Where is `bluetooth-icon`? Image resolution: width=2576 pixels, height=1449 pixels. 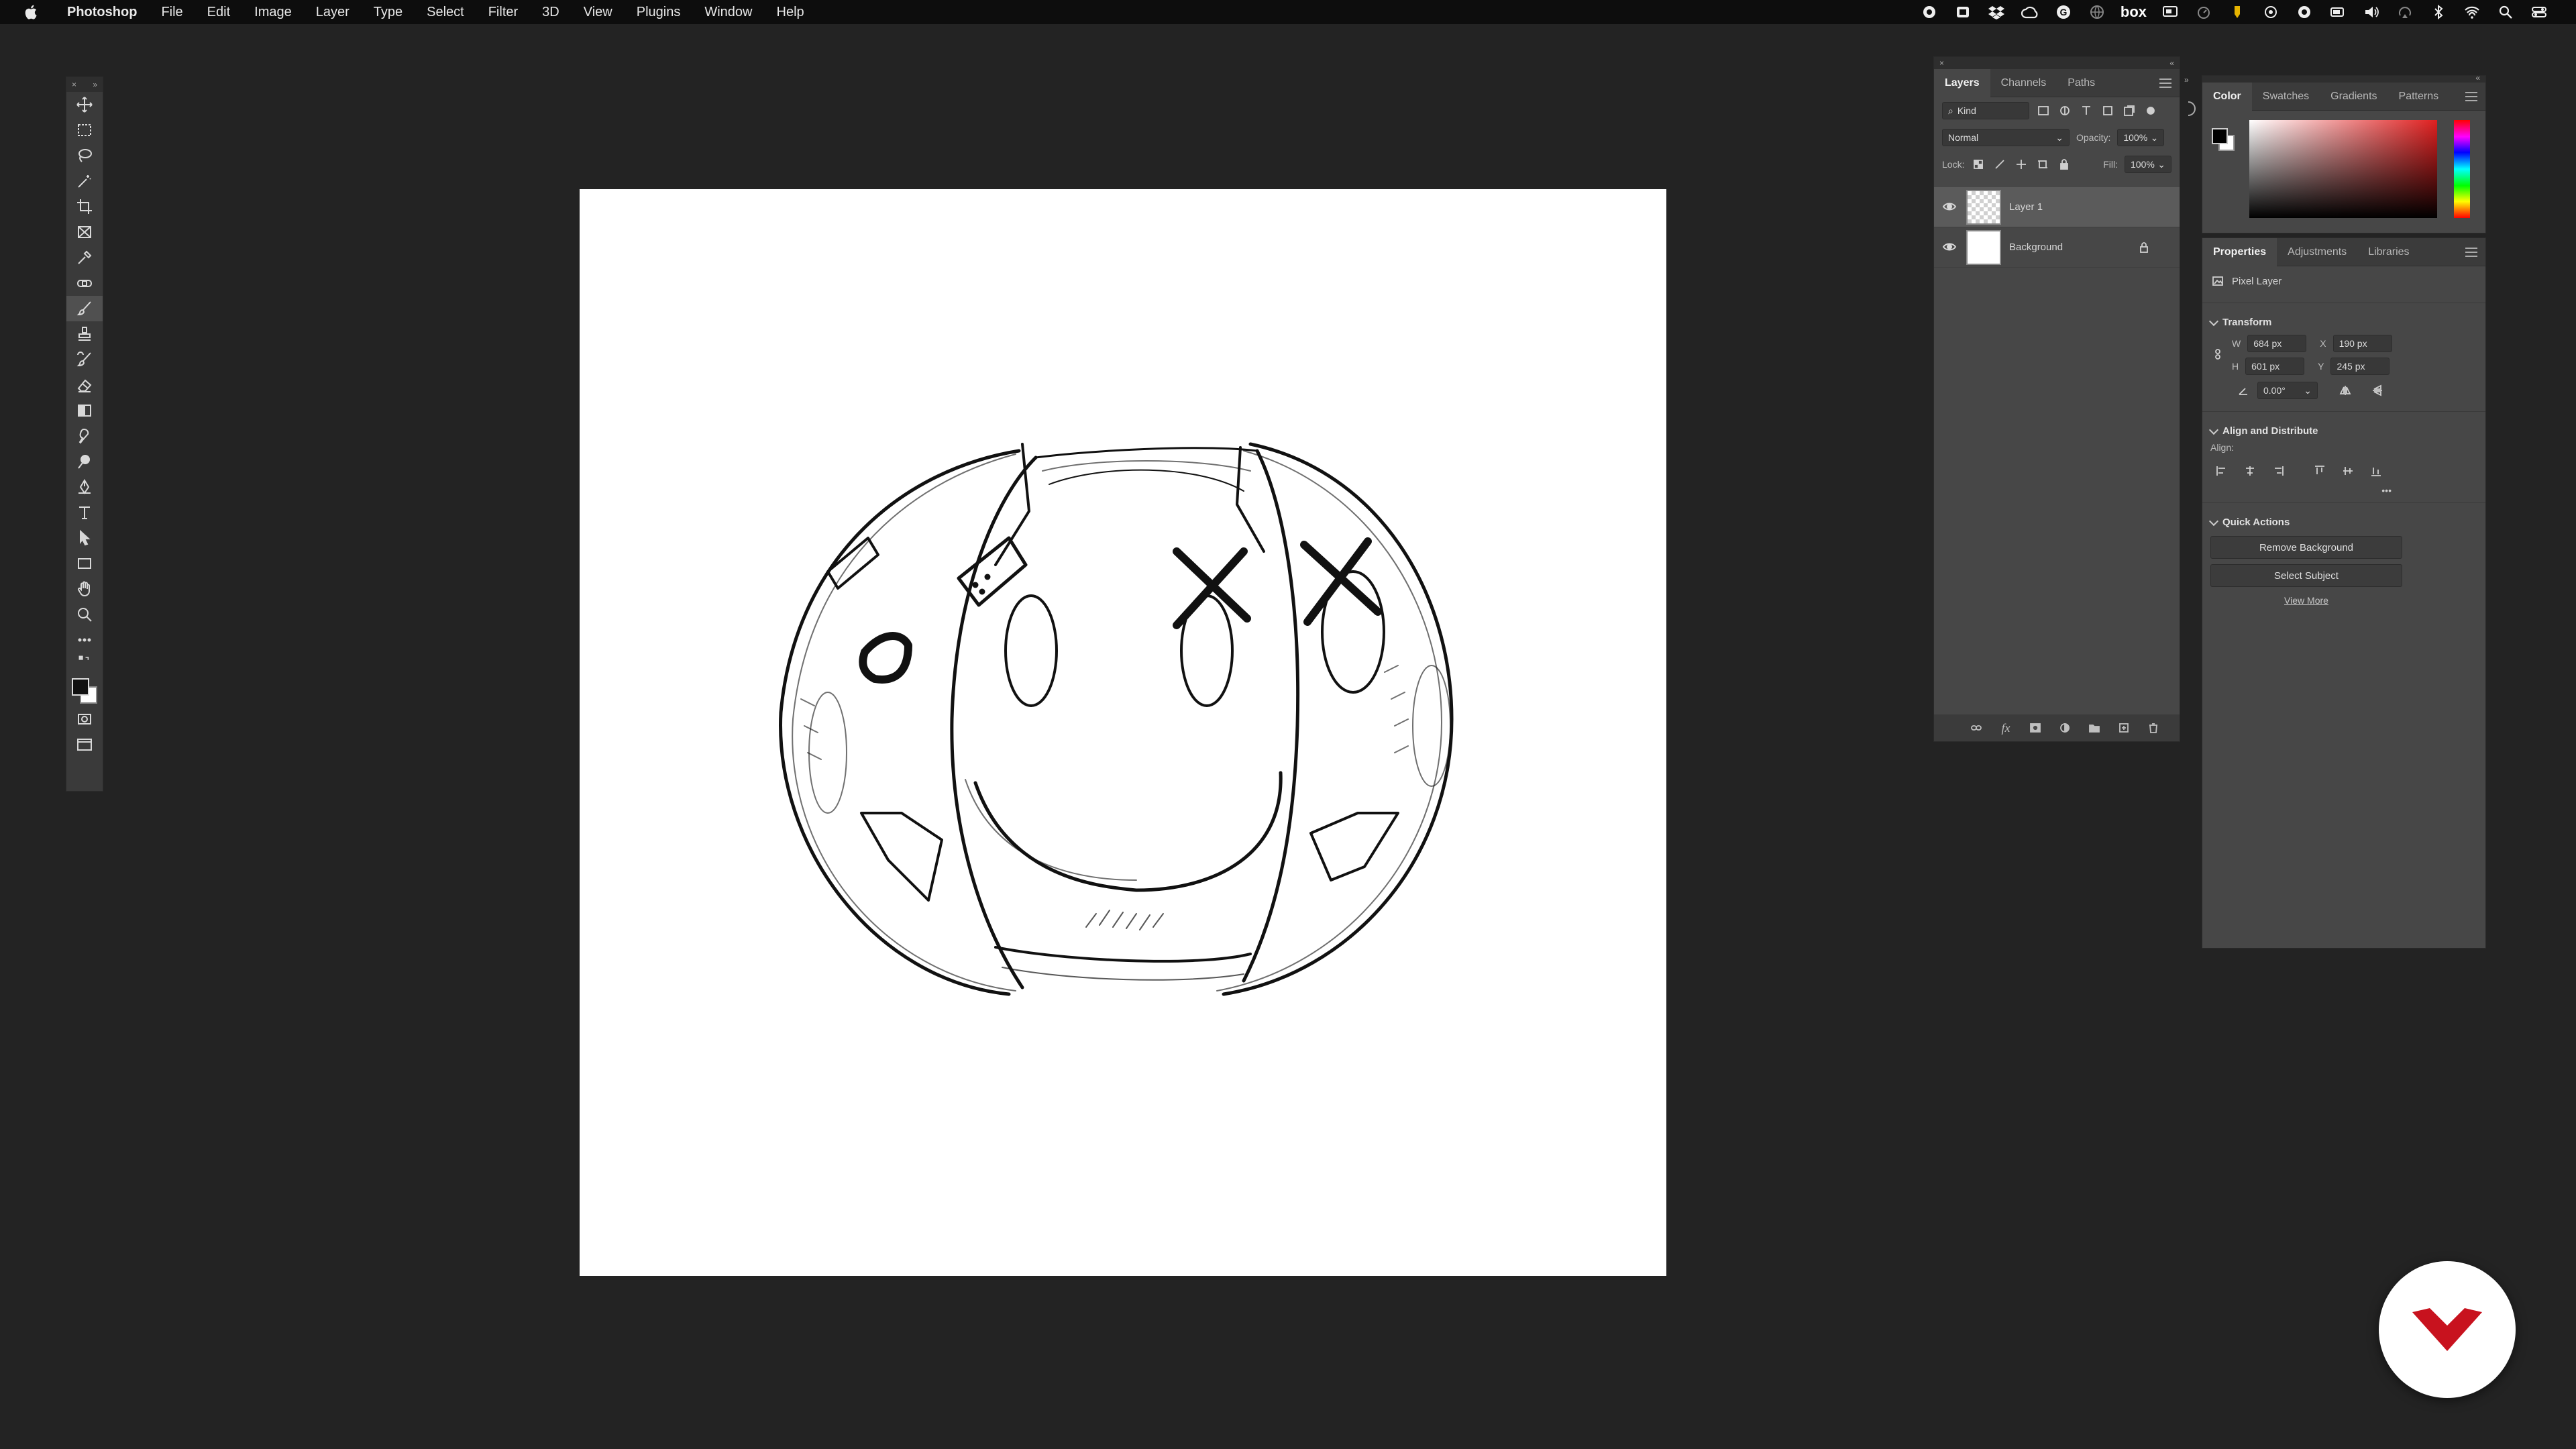 bluetooth-icon is located at coordinates (2438, 12).